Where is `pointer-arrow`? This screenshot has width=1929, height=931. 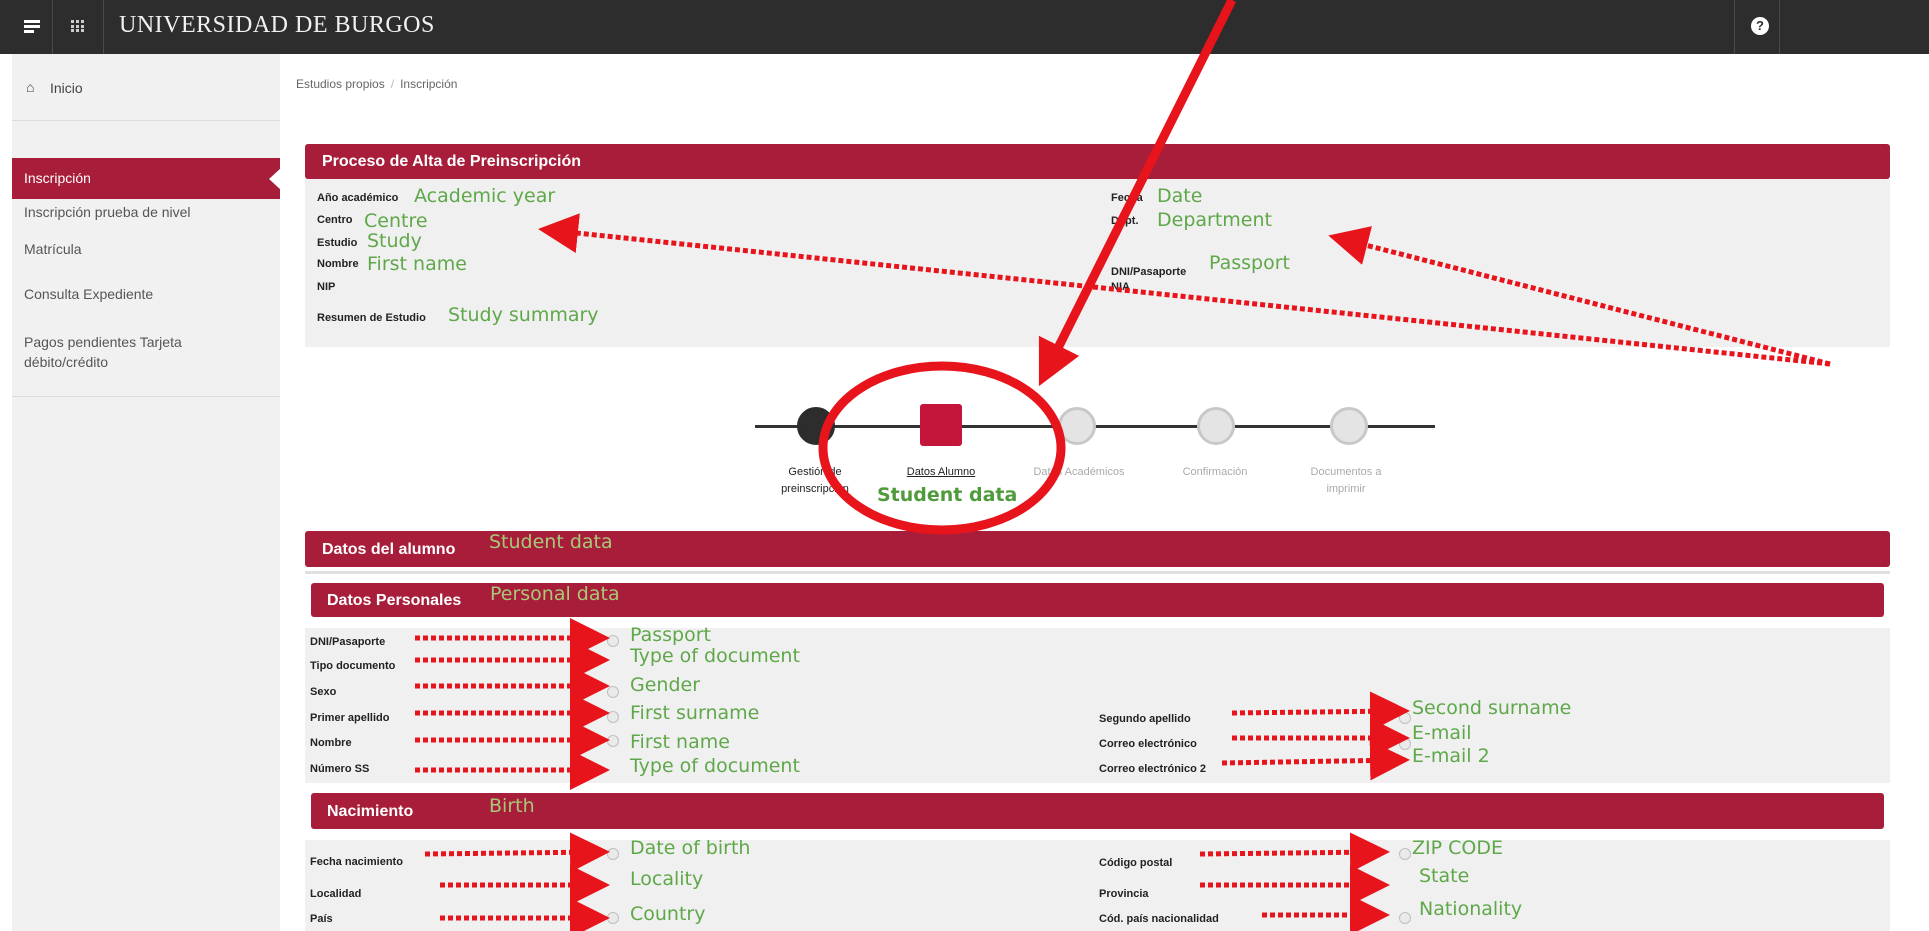
pointer-arrow is located at coordinates (1137, 193).